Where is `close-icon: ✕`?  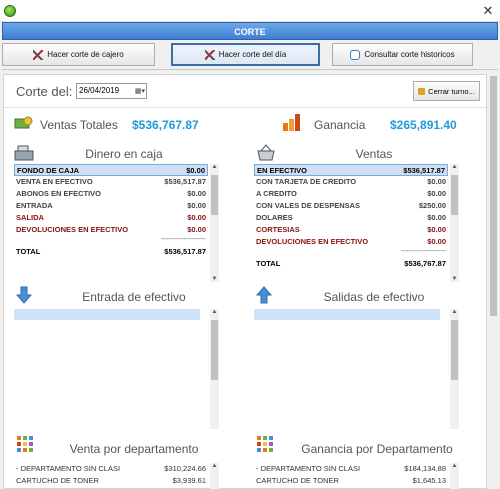
close-icon: ✕ is located at coordinates (488, 11).